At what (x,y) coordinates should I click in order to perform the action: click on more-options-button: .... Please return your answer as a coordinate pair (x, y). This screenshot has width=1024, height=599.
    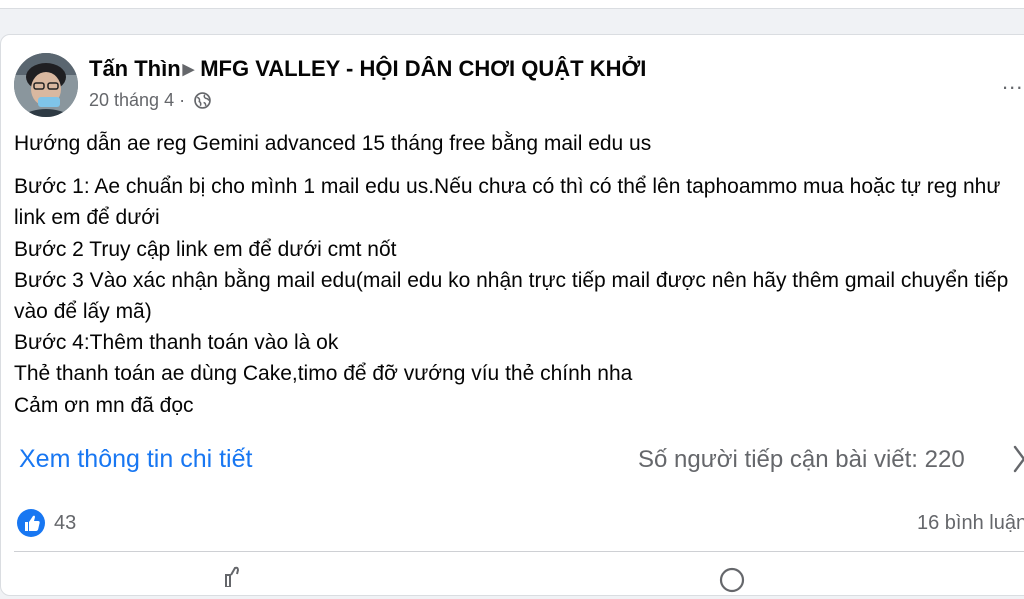
    Looking at the image, I should click on (1012, 82).